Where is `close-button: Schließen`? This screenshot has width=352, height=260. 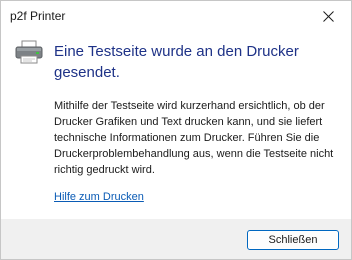 close-button: Schließen is located at coordinates (293, 240).